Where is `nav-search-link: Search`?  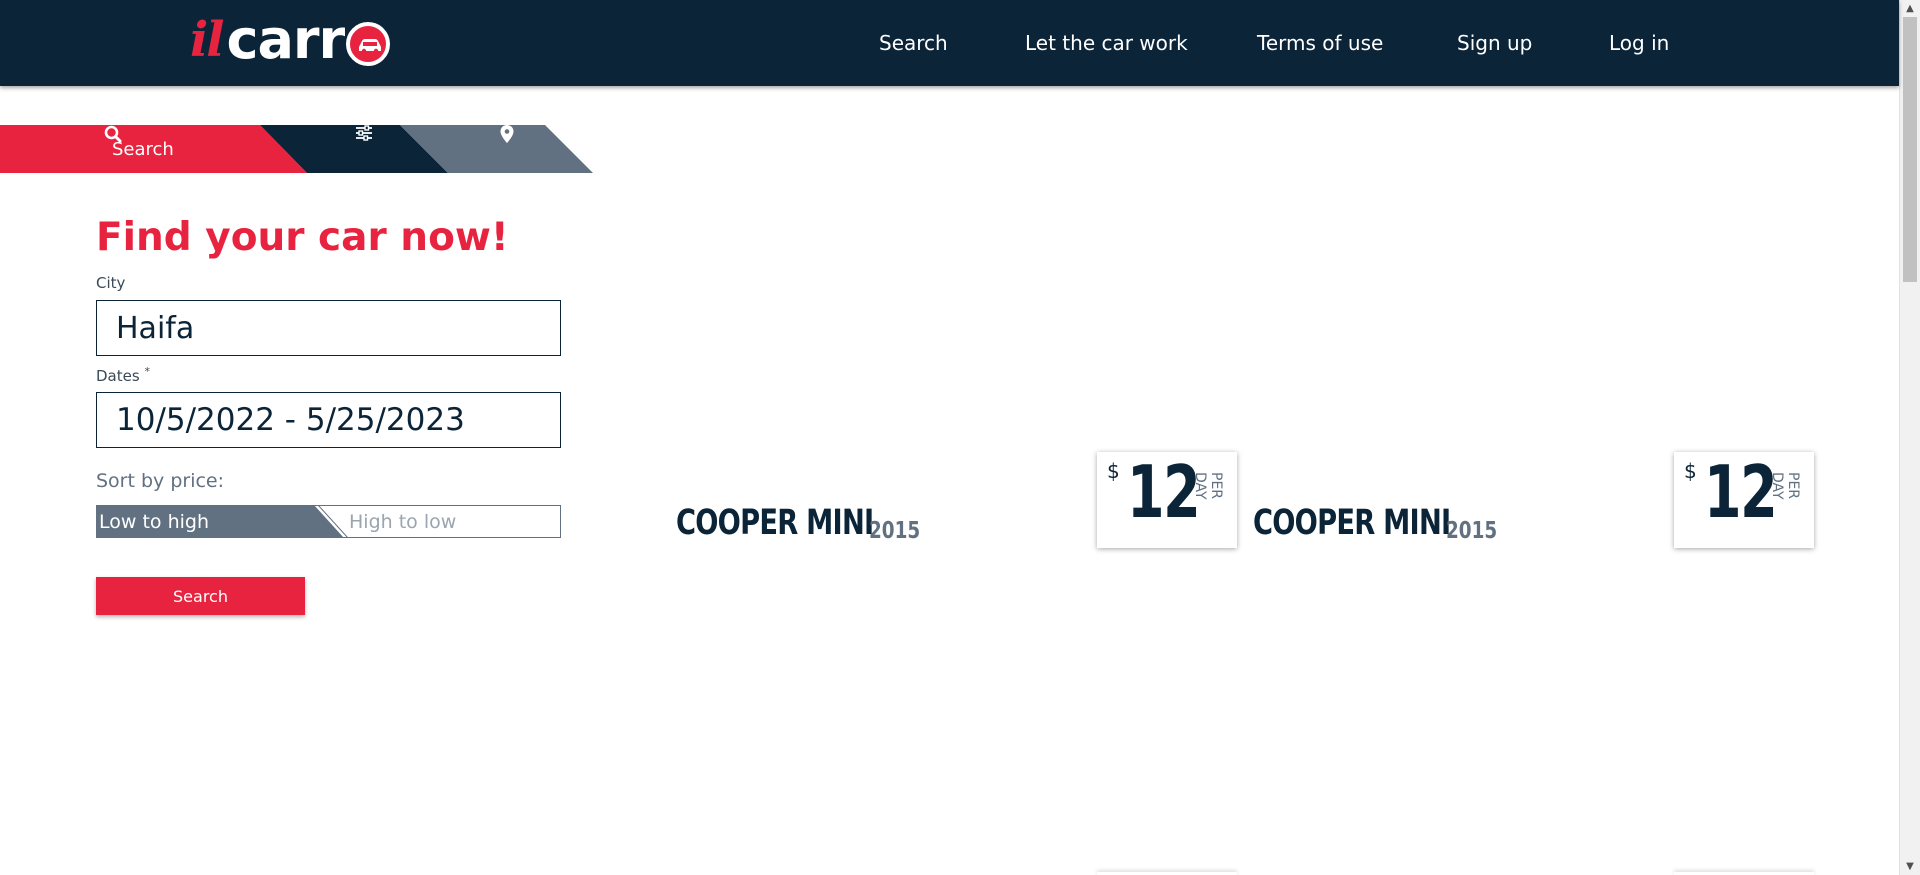 nav-search-link: Search is located at coordinates (913, 43).